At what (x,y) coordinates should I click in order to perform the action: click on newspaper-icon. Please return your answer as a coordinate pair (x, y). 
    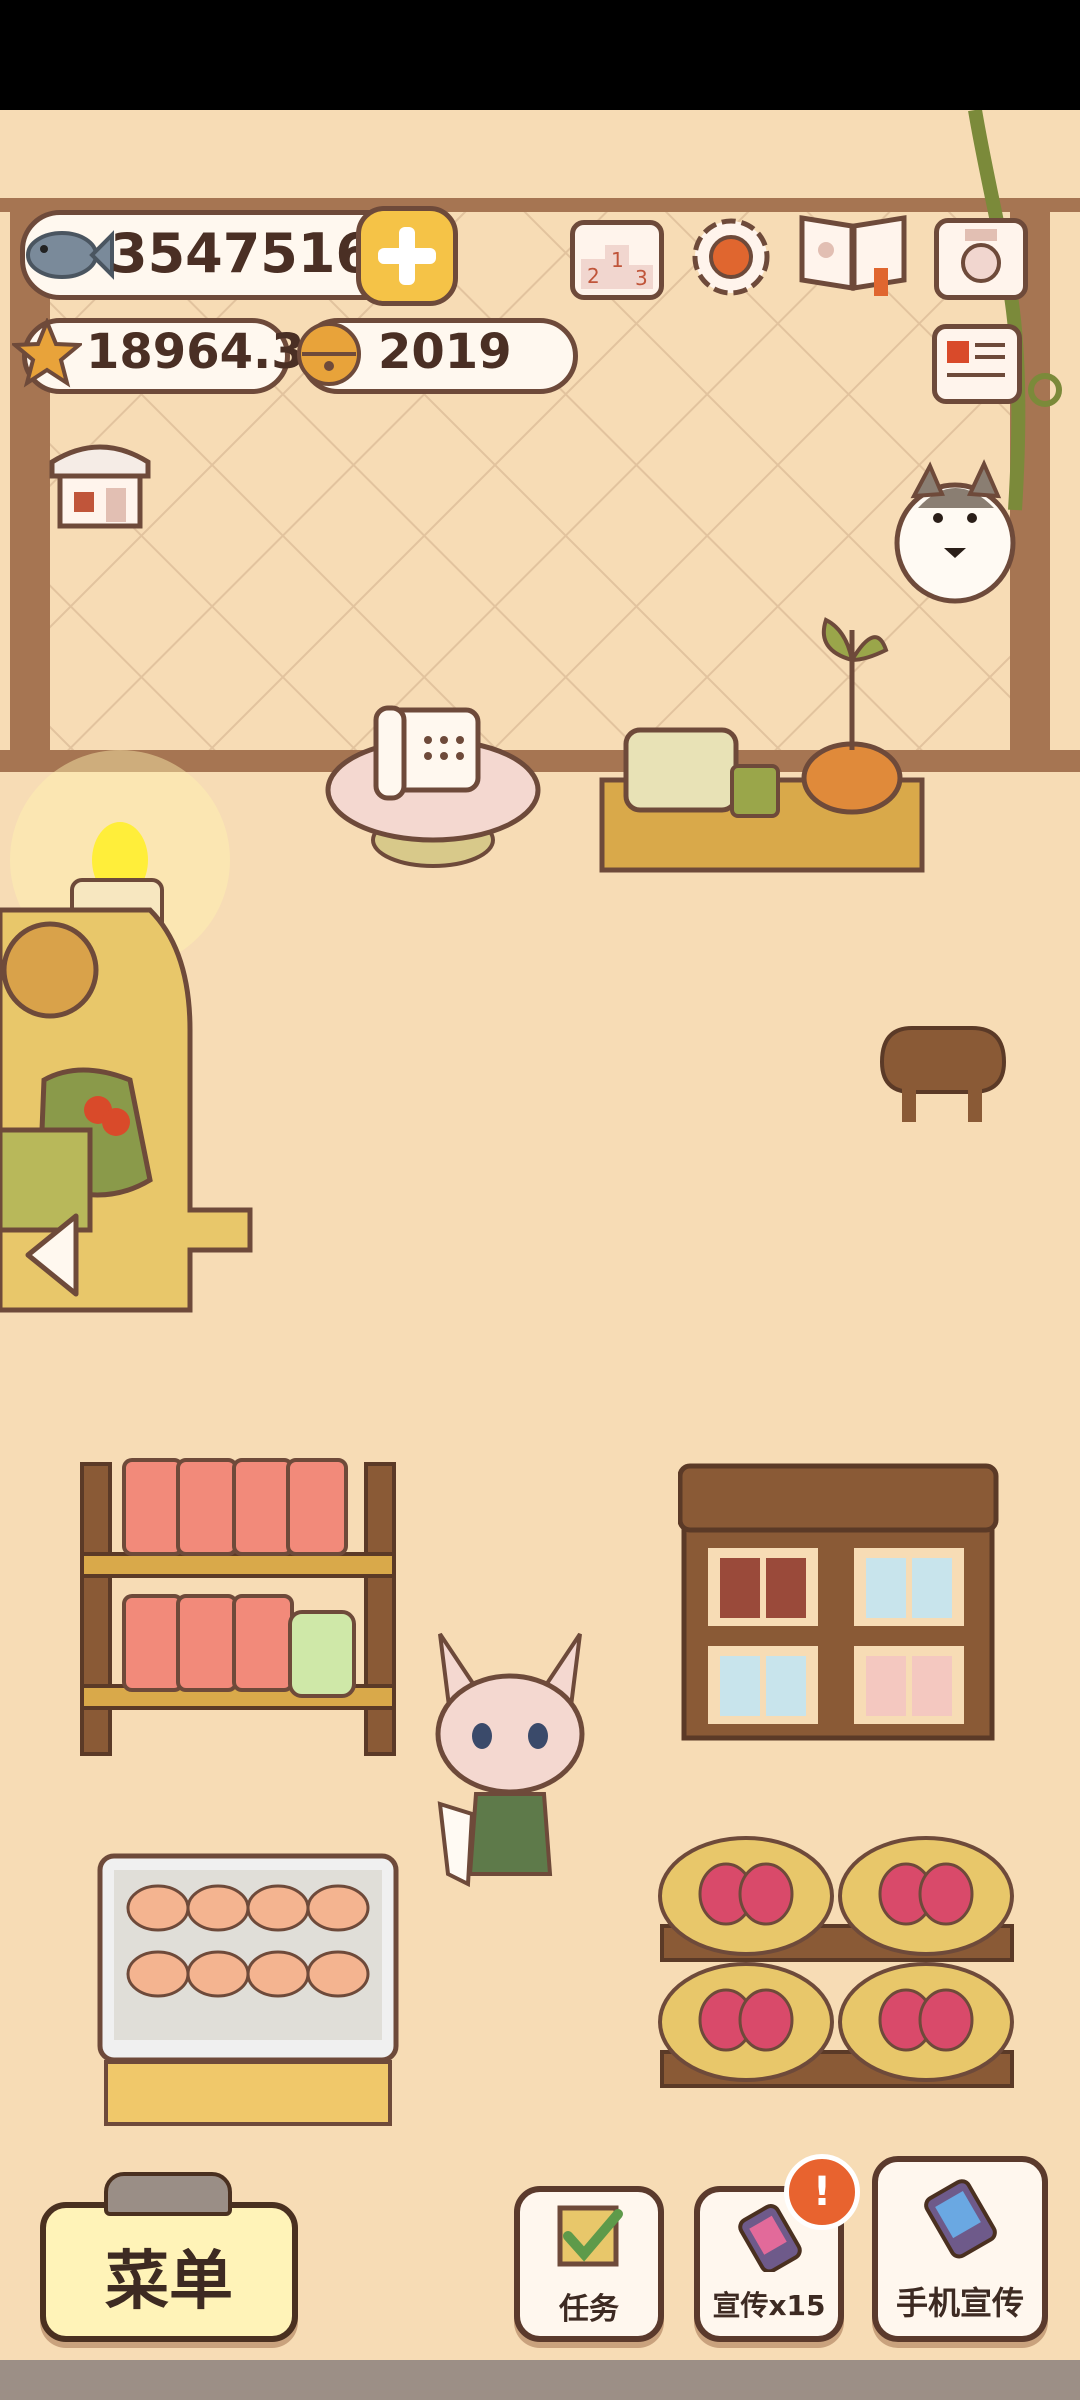
    Looking at the image, I should click on (976, 359).